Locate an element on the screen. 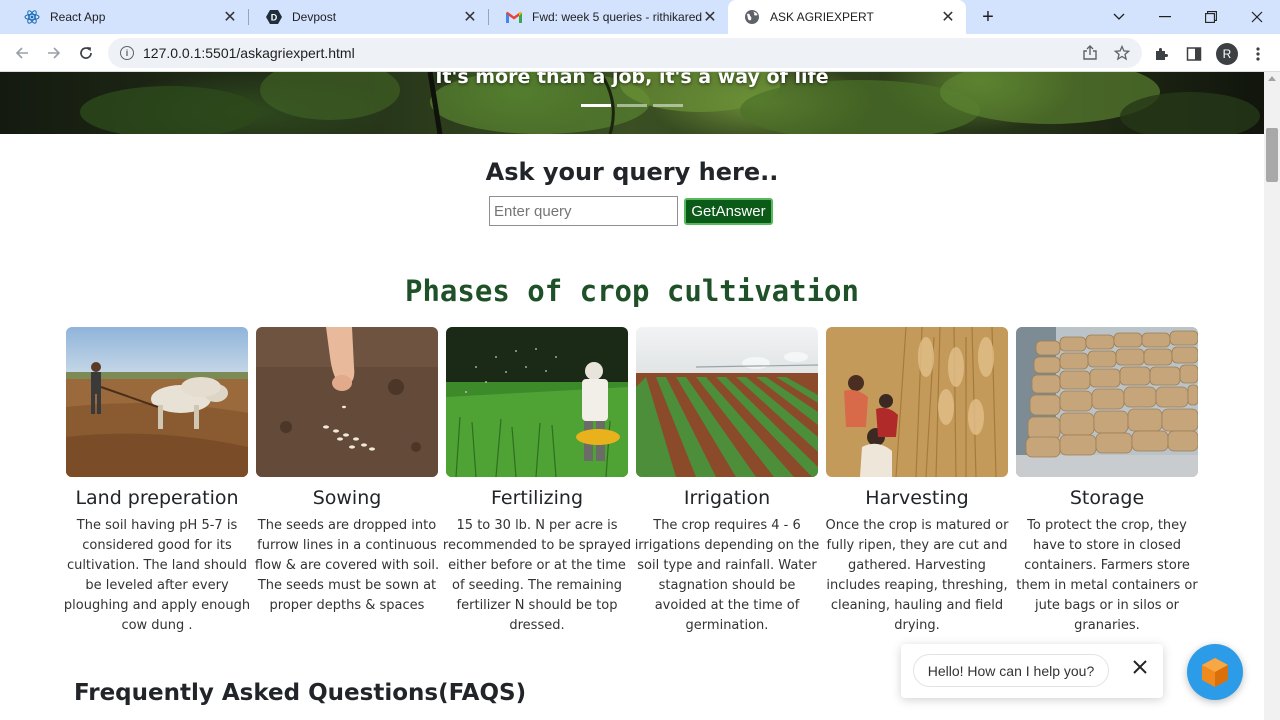 This screenshot has width=1280, height=720. restore-icon is located at coordinates (1211, 17).